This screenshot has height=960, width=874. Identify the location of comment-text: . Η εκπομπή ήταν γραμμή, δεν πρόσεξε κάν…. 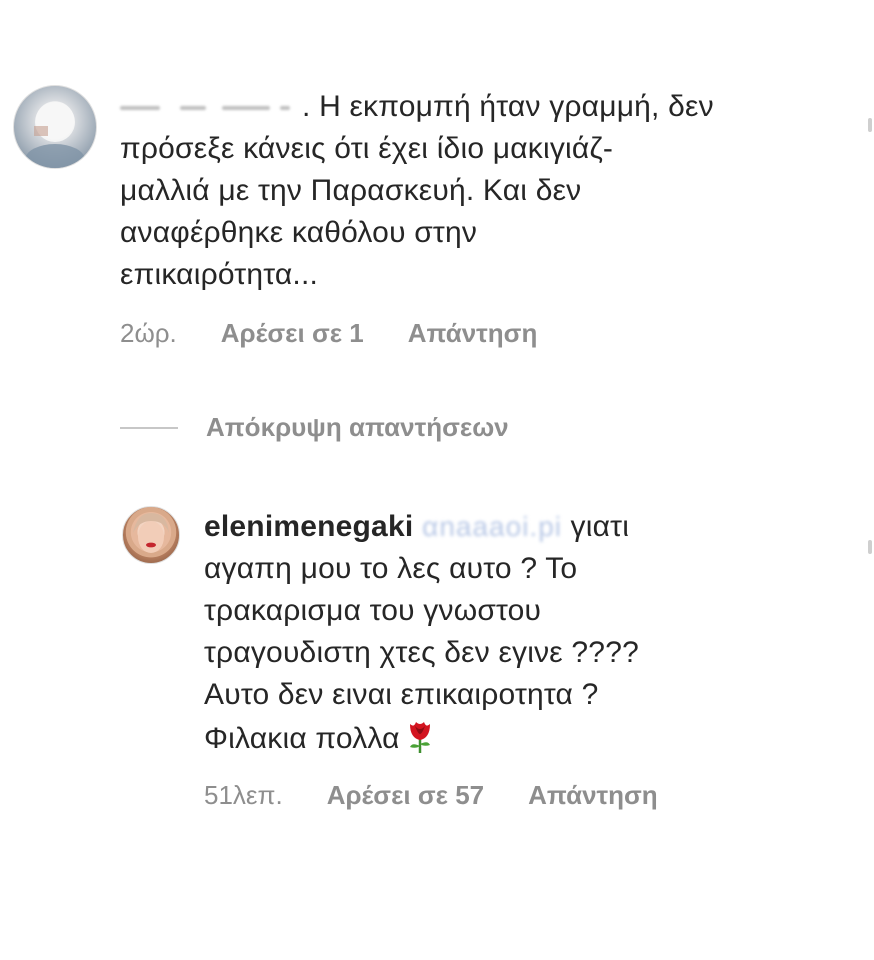
(417, 190).